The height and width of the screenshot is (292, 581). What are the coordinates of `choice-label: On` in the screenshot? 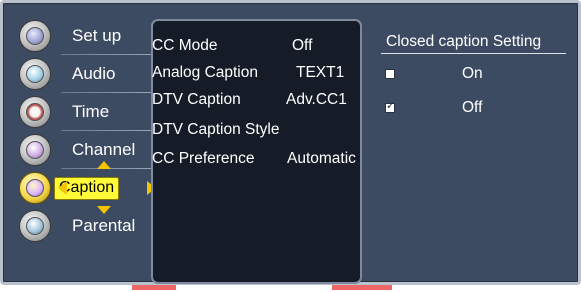 It's located at (472, 73).